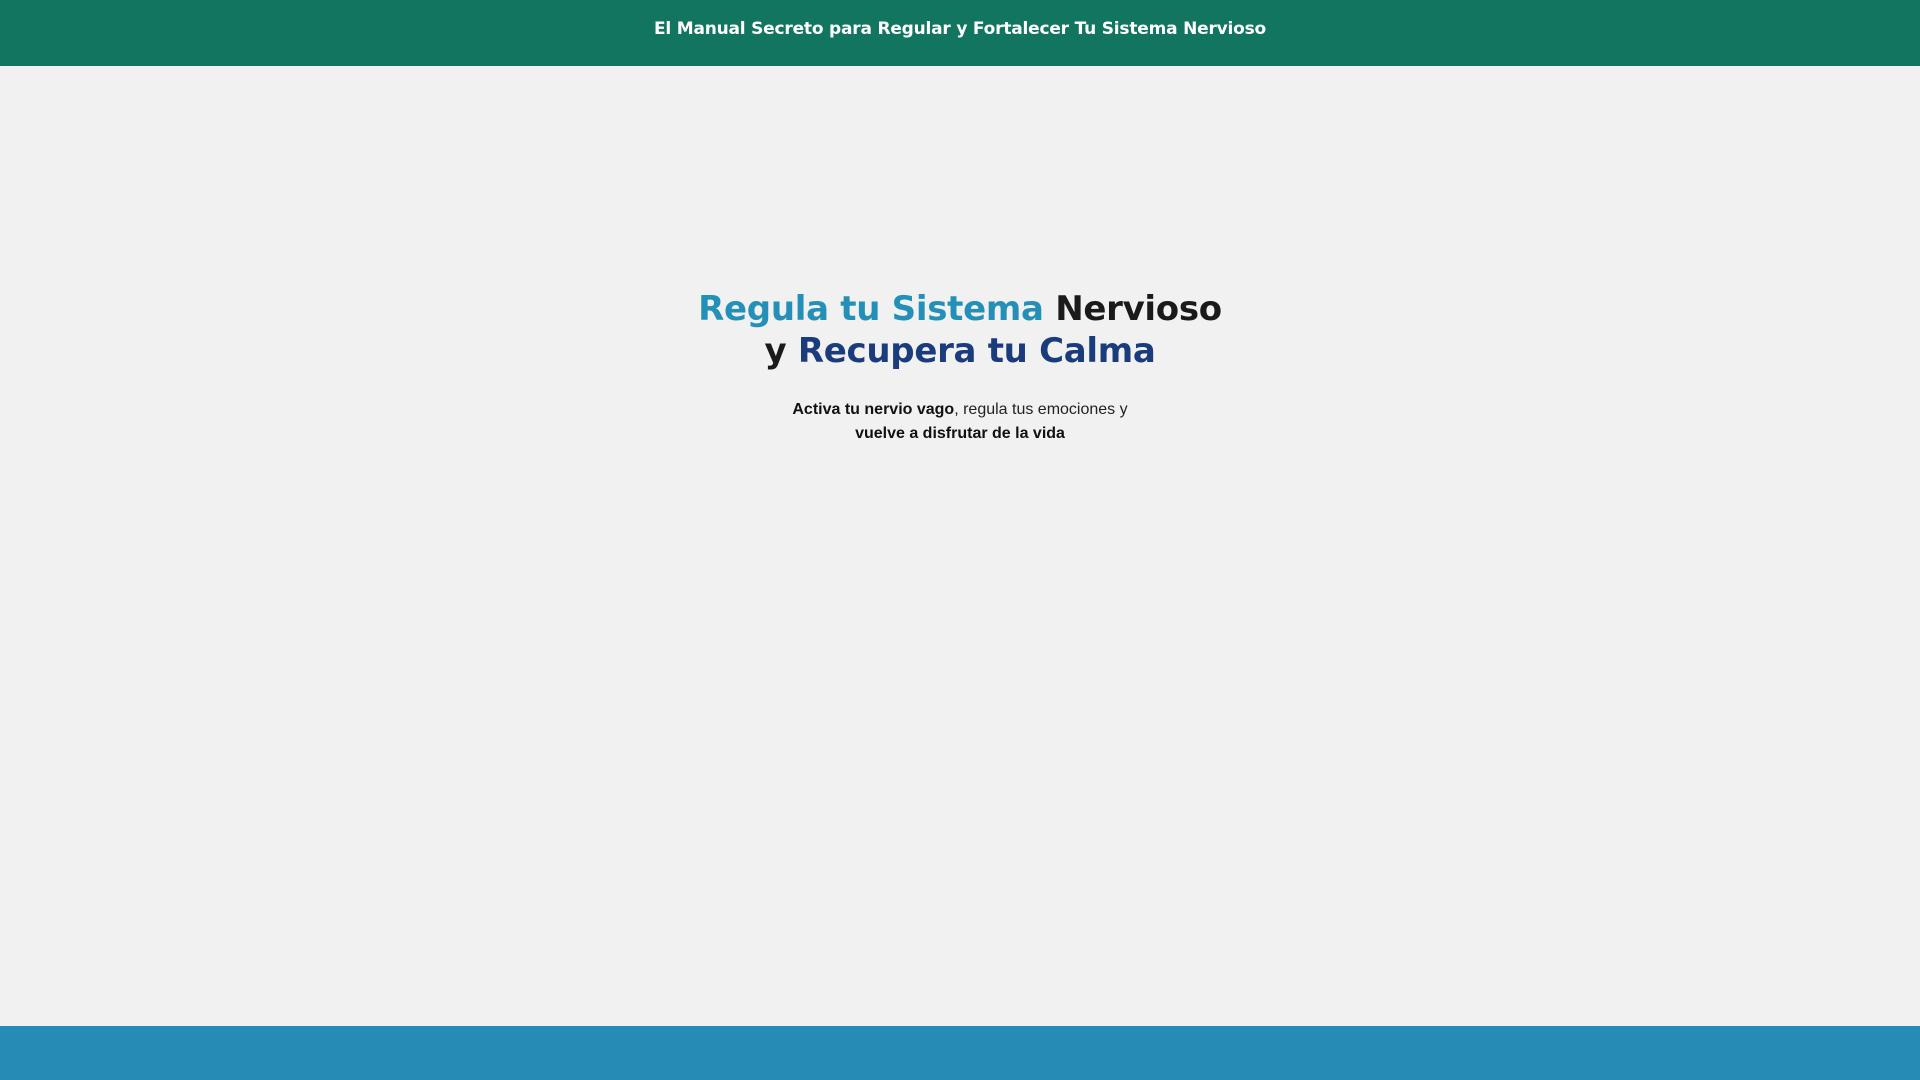  What do you see at coordinates (976, 351) in the screenshot?
I see `headline-accent-recupera: Recupera tu Calma` at bounding box center [976, 351].